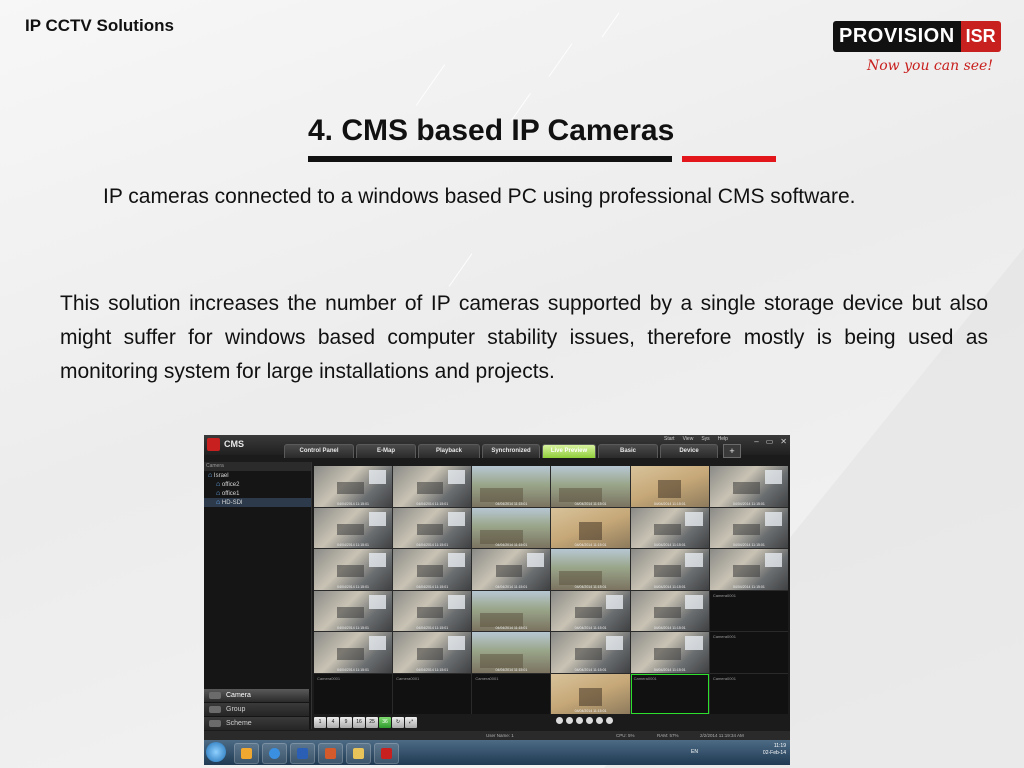  Describe the element at coordinates (628, 451) in the screenshot. I see `tab-basic: Basic` at that location.